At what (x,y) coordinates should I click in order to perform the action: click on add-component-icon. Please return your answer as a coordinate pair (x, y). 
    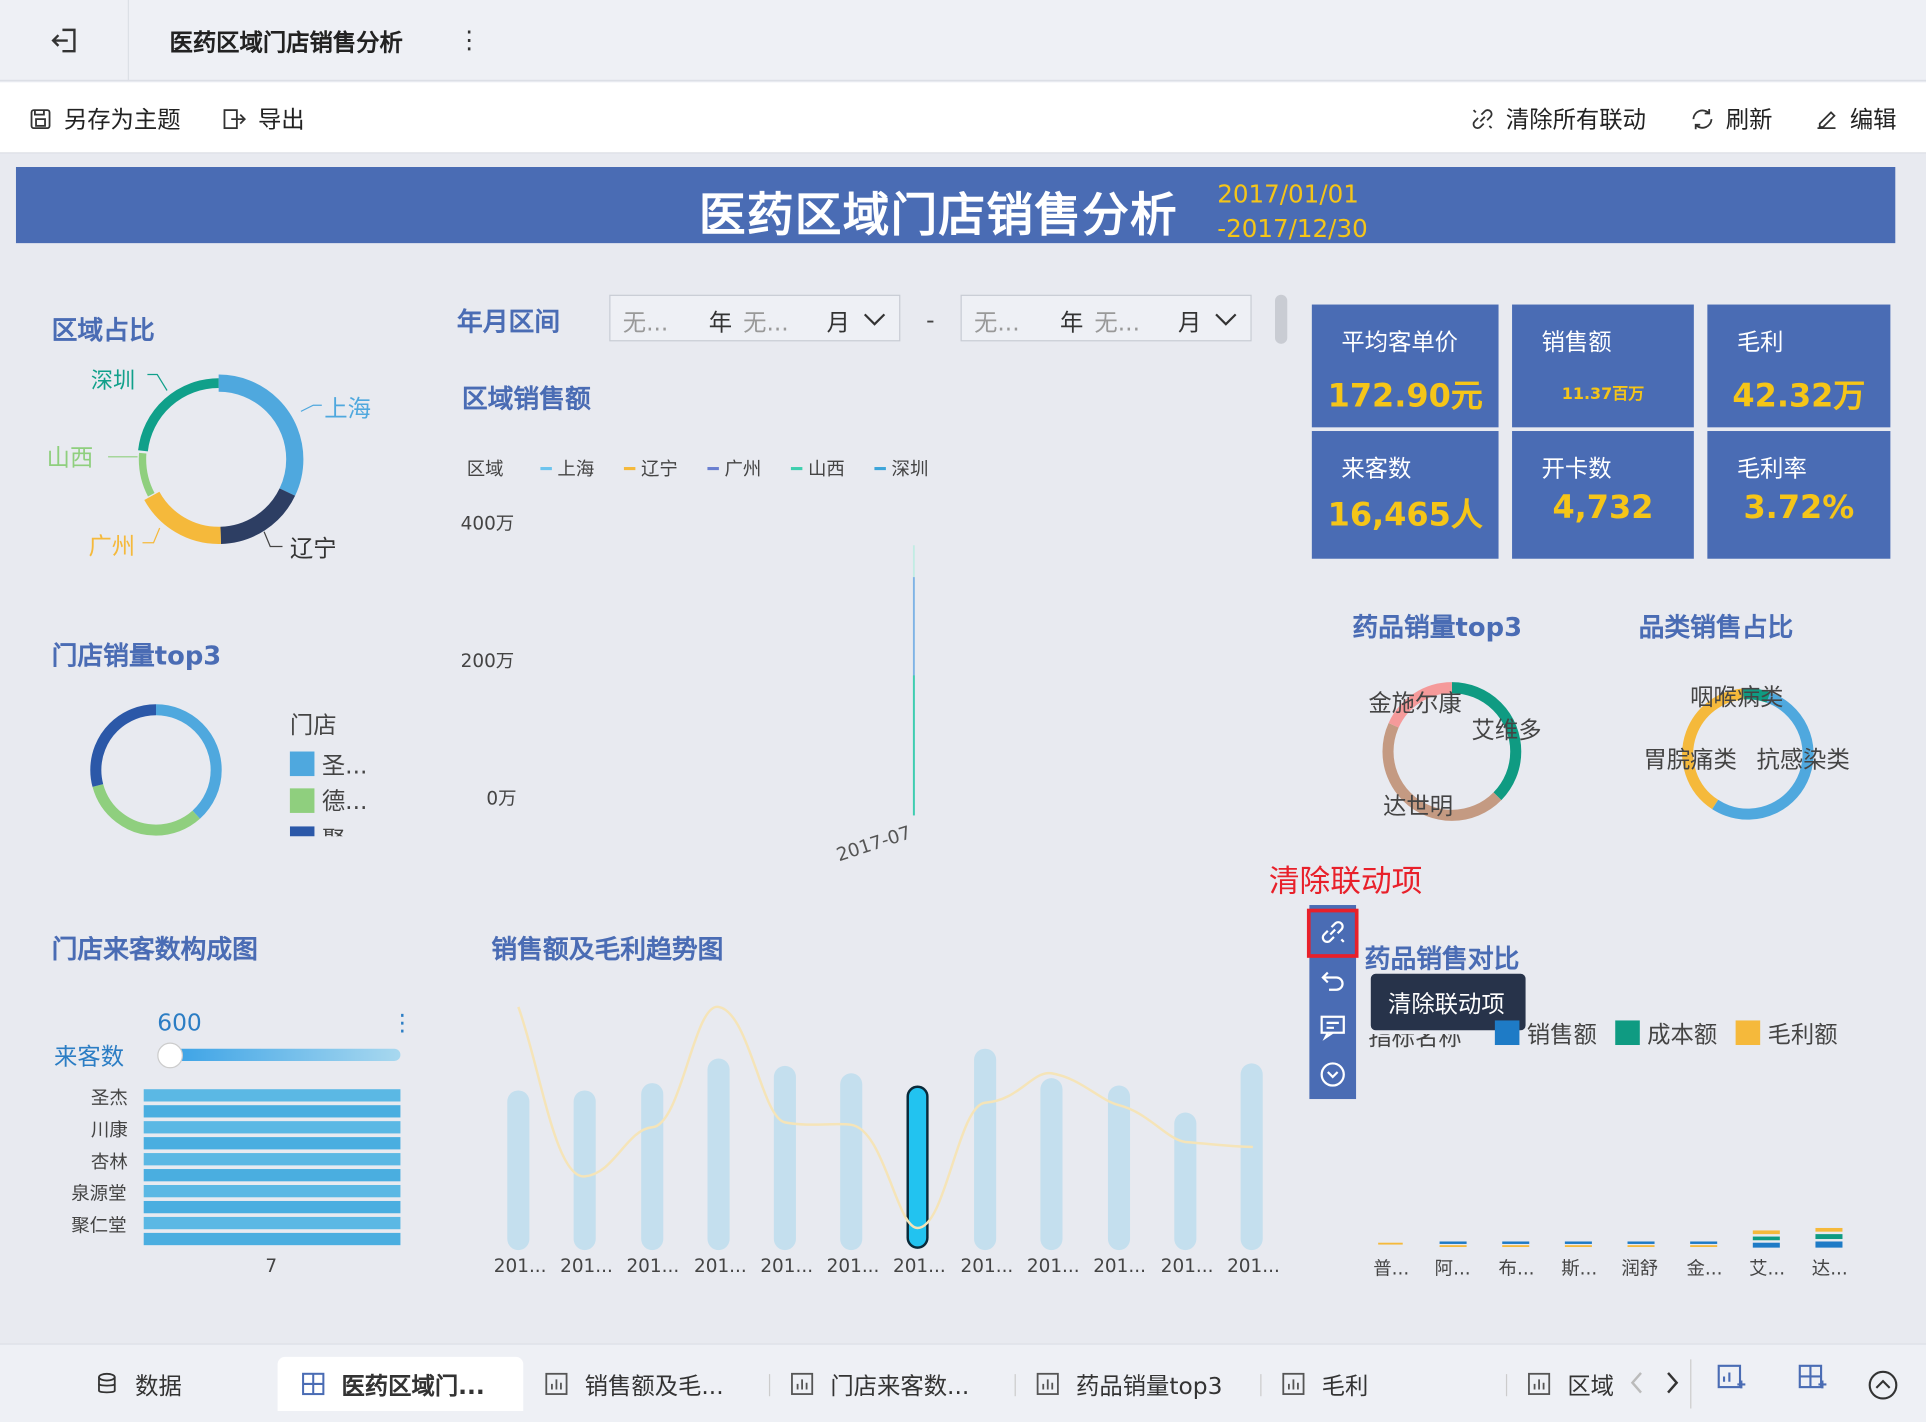
    Looking at the image, I should click on (1731, 1378).